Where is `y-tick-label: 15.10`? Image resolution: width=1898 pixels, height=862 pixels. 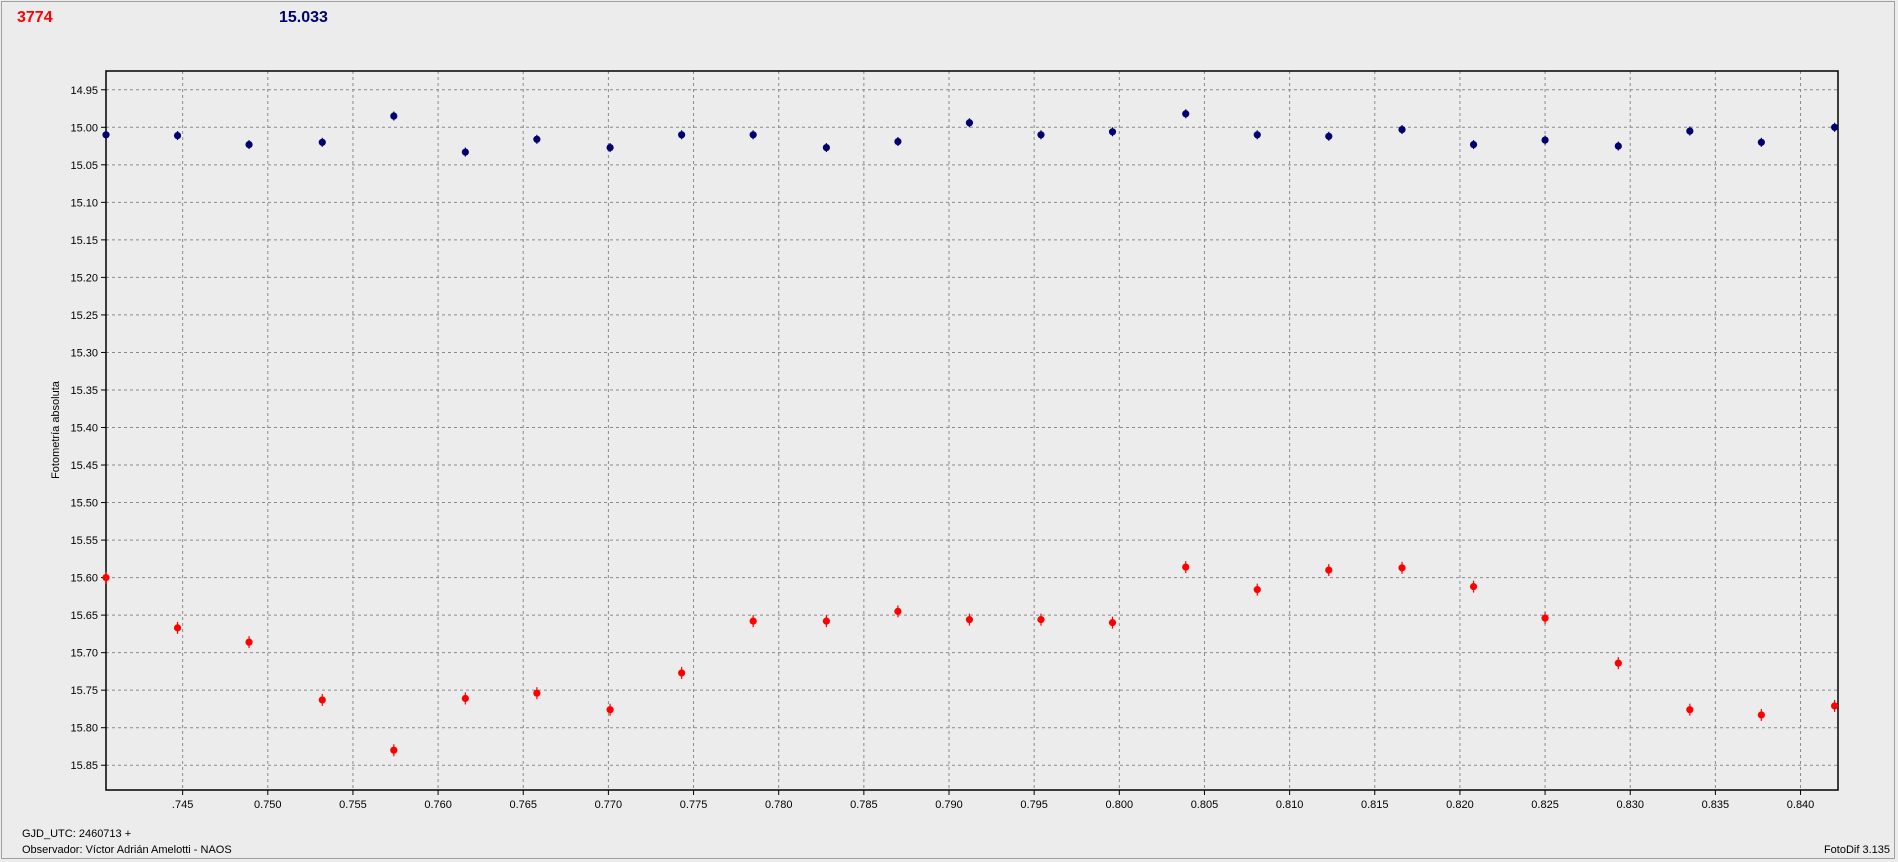 y-tick-label: 15.10 is located at coordinates (84, 203).